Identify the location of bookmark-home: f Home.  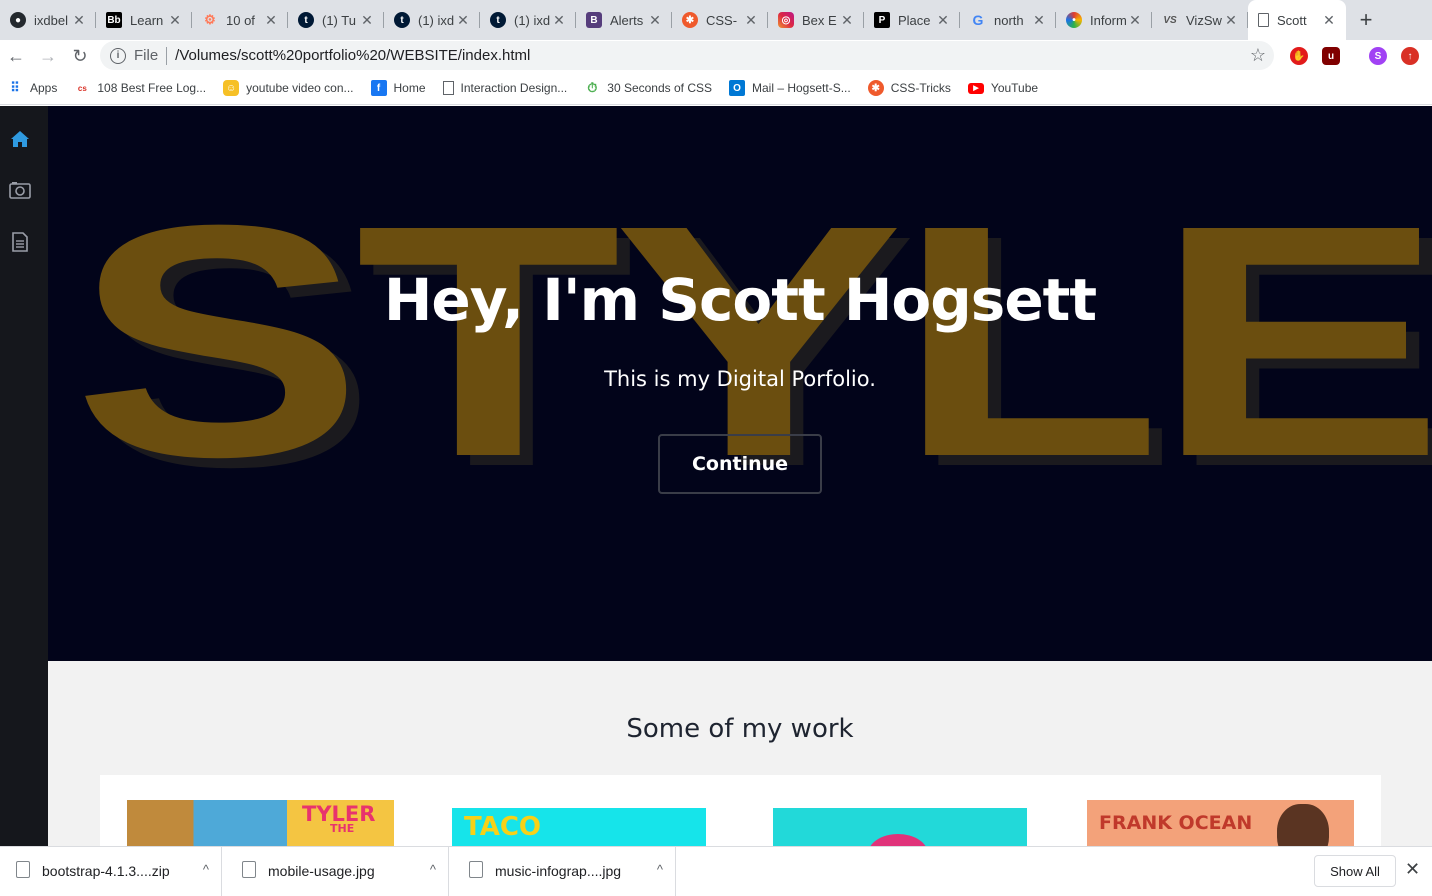
(398, 88).